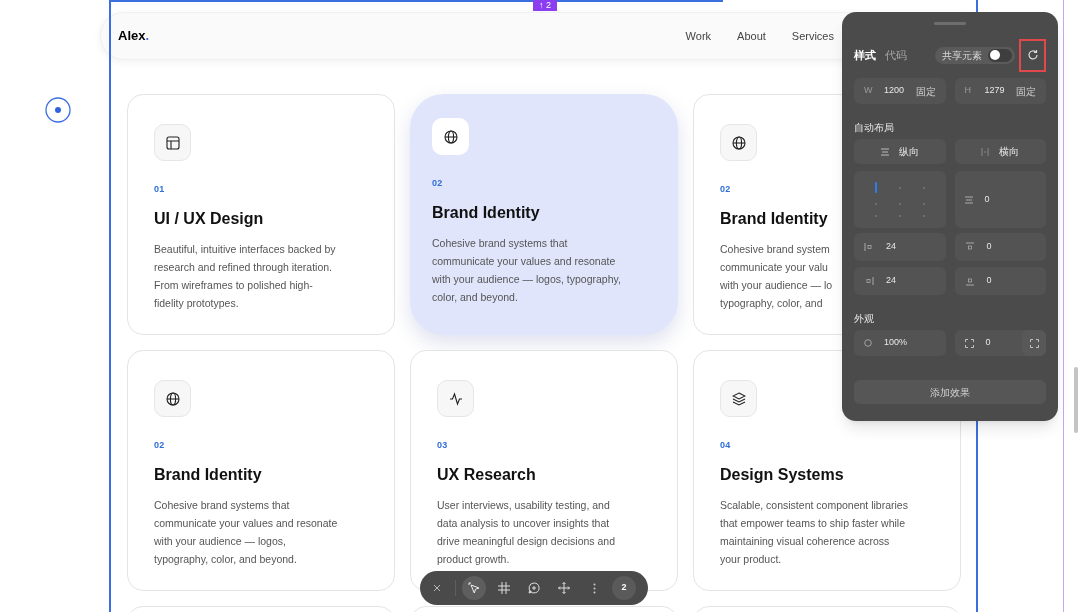  What do you see at coordinates (209, 218) in the screenshot?
I see `card-title: UI / UX Design` at bounding box center [209, 218].